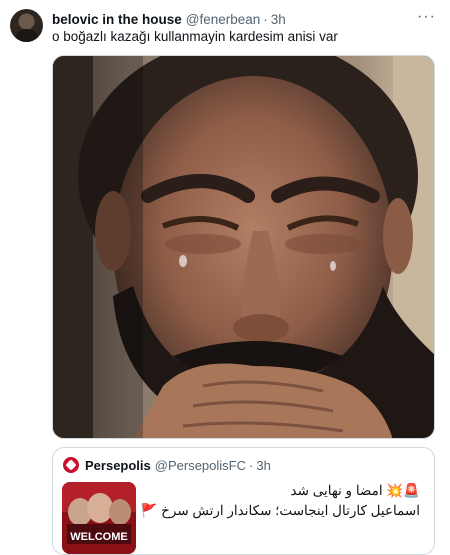 Image resolution: width=450 pixels, height=555 pixels. I want to click on persepolis-logo-icon, so click(71, 465).